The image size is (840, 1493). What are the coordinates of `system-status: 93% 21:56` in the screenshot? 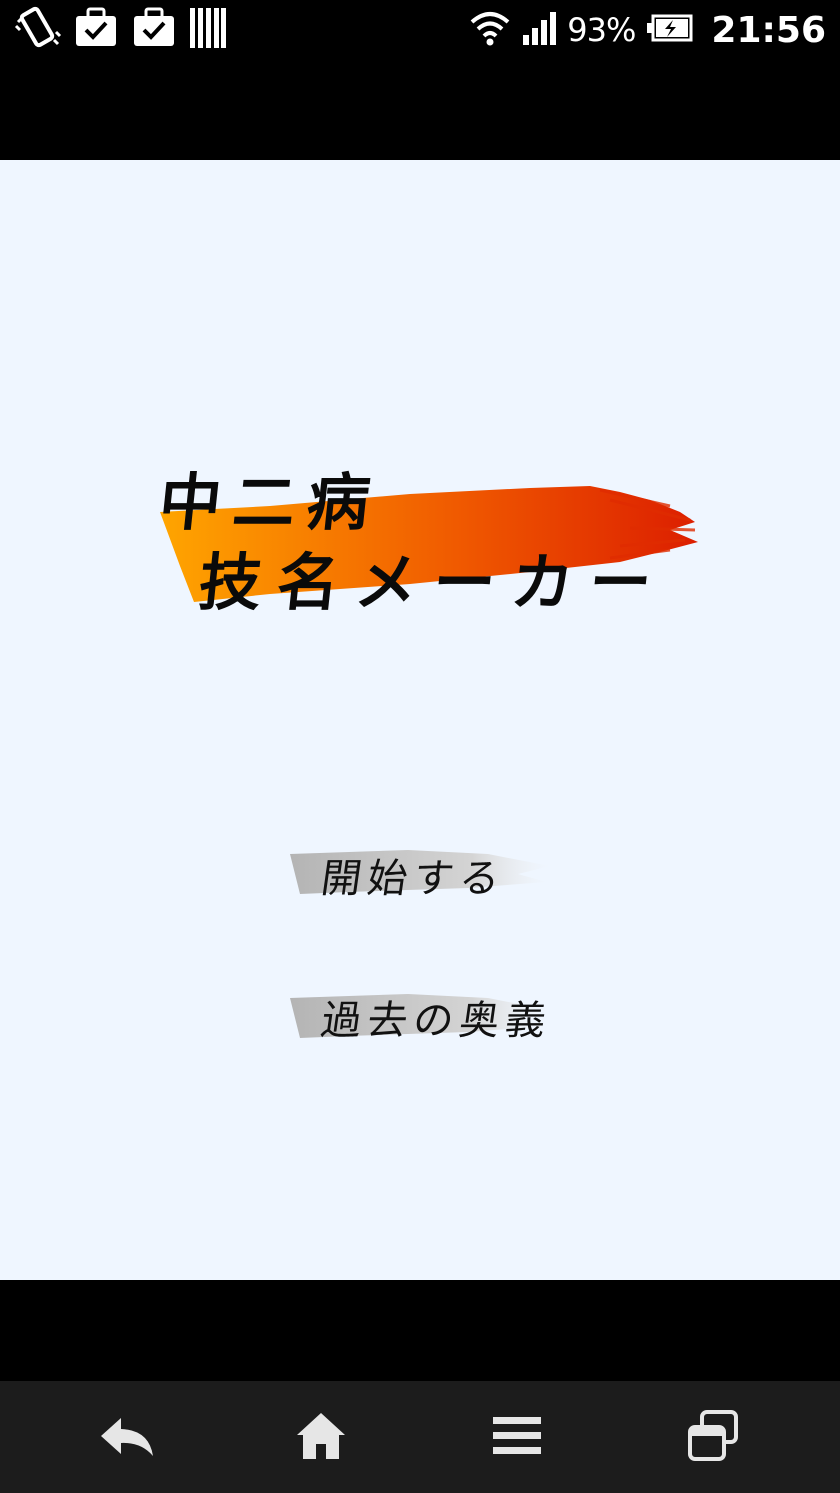 It's located at (647, 30).